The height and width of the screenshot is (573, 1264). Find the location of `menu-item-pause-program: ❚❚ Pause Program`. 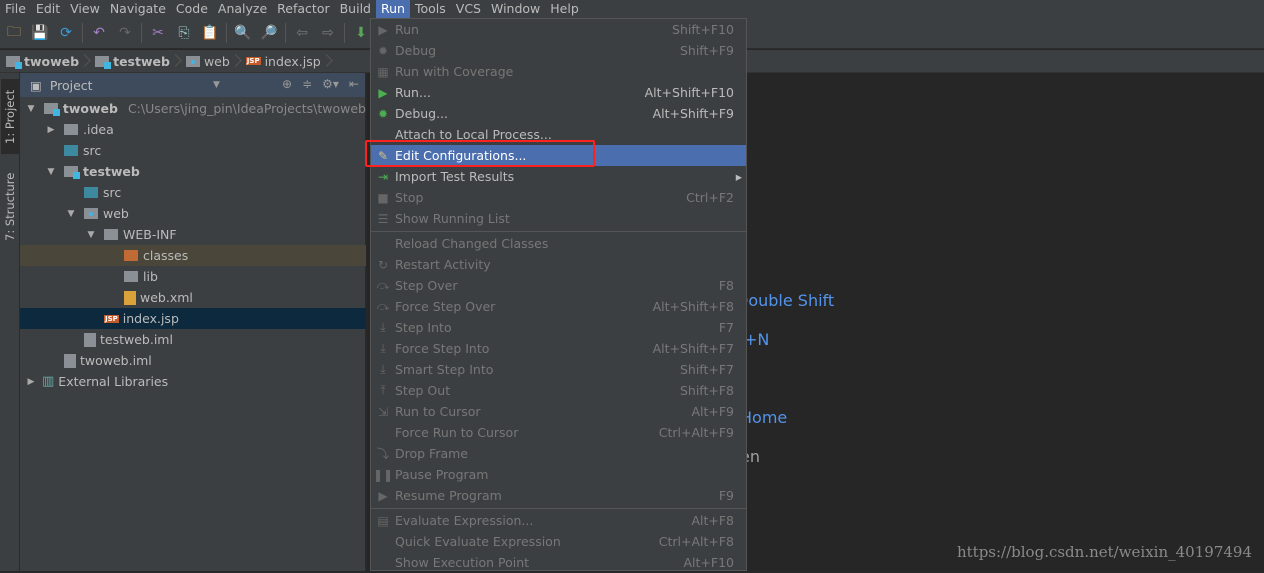

menu-item-pause-program: ❚❚ Pause Program is located at coordinates (558, 474).